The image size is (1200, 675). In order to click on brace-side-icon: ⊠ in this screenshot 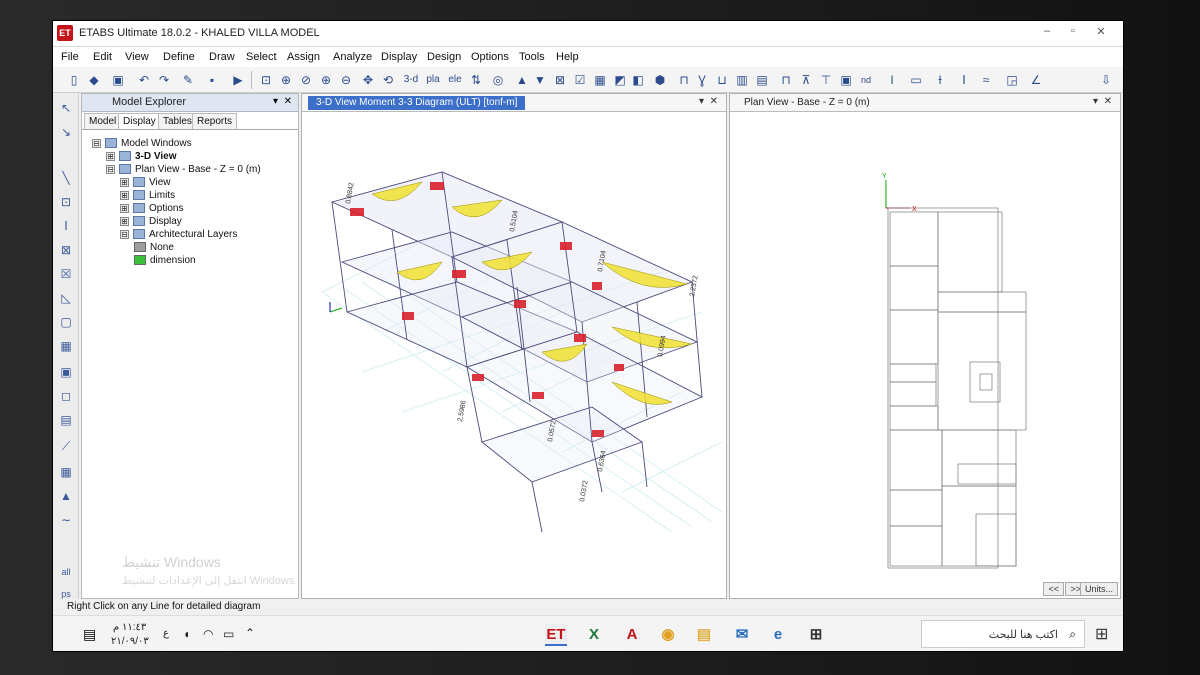, I will do `click(66, 250)`.